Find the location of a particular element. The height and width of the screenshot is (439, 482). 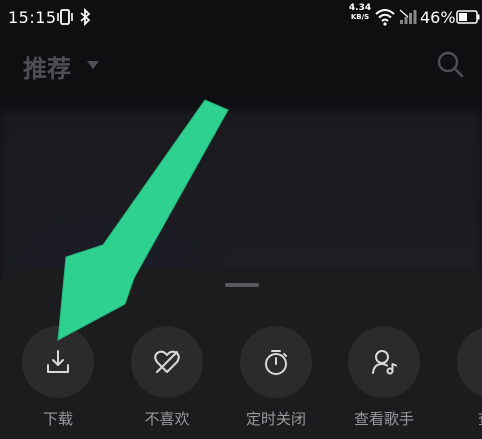

vibrate-icon is located at coordinates (65, 17).